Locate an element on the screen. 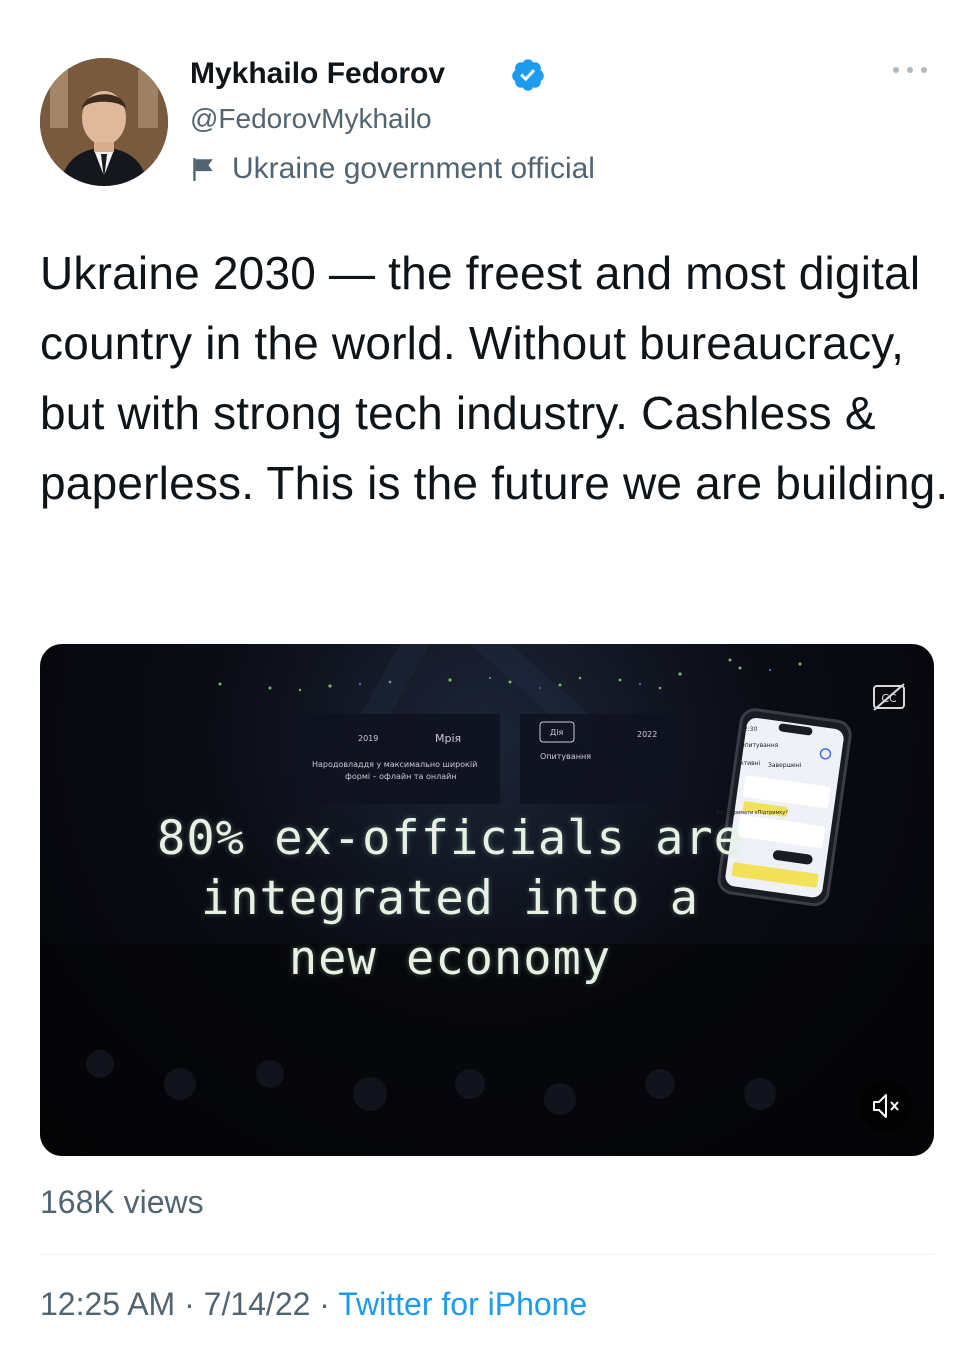 The width and height of the screenshot is (975, 1357). caption-line-1: 80% ex-officials are is located at coordinates (450, 838).